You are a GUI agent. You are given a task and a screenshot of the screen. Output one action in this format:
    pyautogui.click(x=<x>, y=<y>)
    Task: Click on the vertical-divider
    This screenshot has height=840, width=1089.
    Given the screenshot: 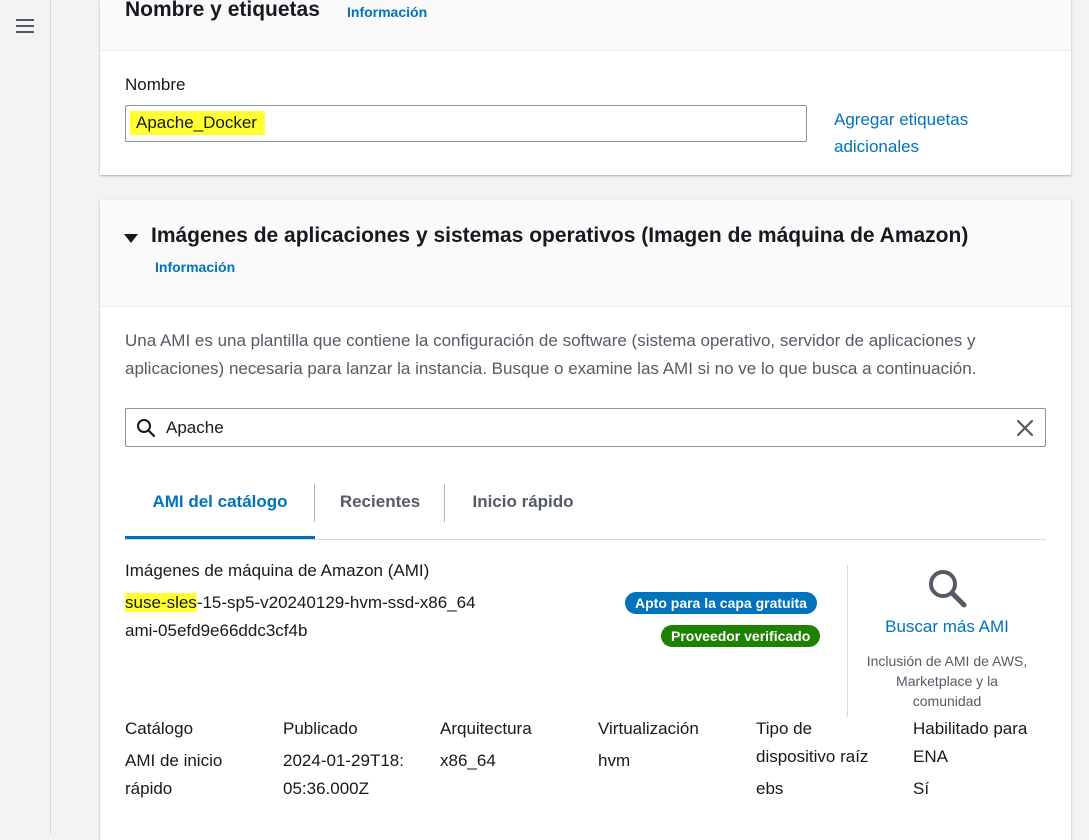 What is the action you would take?
    pyautogui.click(x=847, y=641)
    